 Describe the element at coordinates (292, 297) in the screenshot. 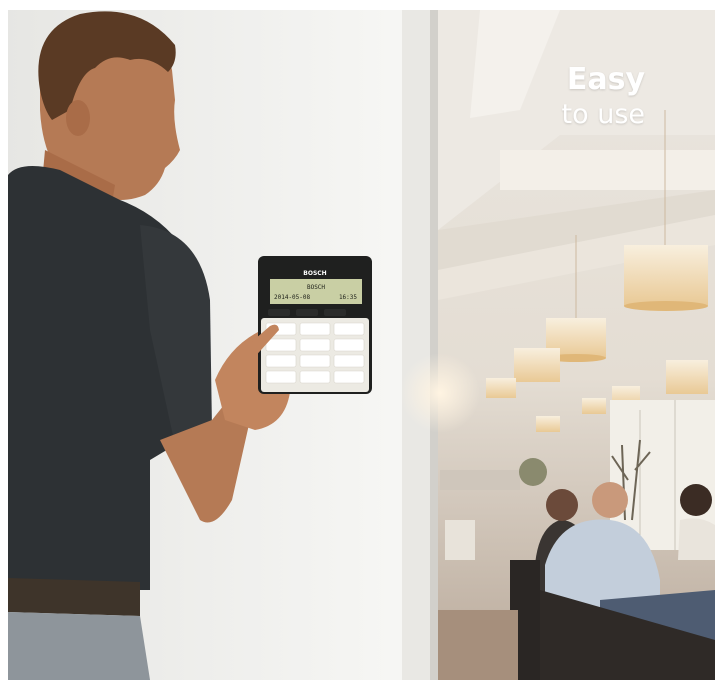

I see `keypad-display-date: 2014-05-08` at that location.